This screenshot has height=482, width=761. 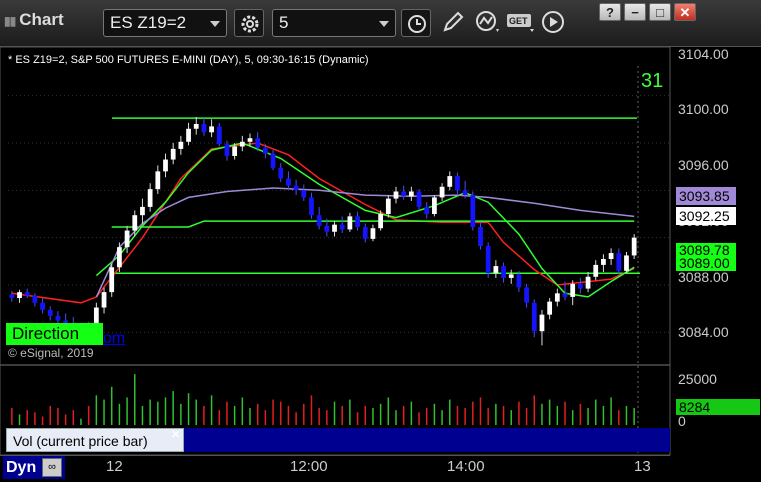 I want to click on price-tag-green-flat: 3089.00, so click(x=706, y=263).